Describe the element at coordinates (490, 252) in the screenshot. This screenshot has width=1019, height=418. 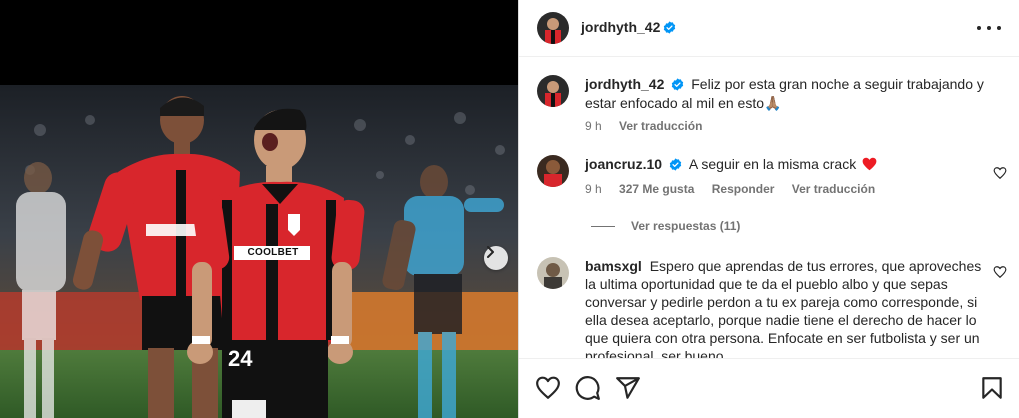
I see `next-arrow-icon` at that location.